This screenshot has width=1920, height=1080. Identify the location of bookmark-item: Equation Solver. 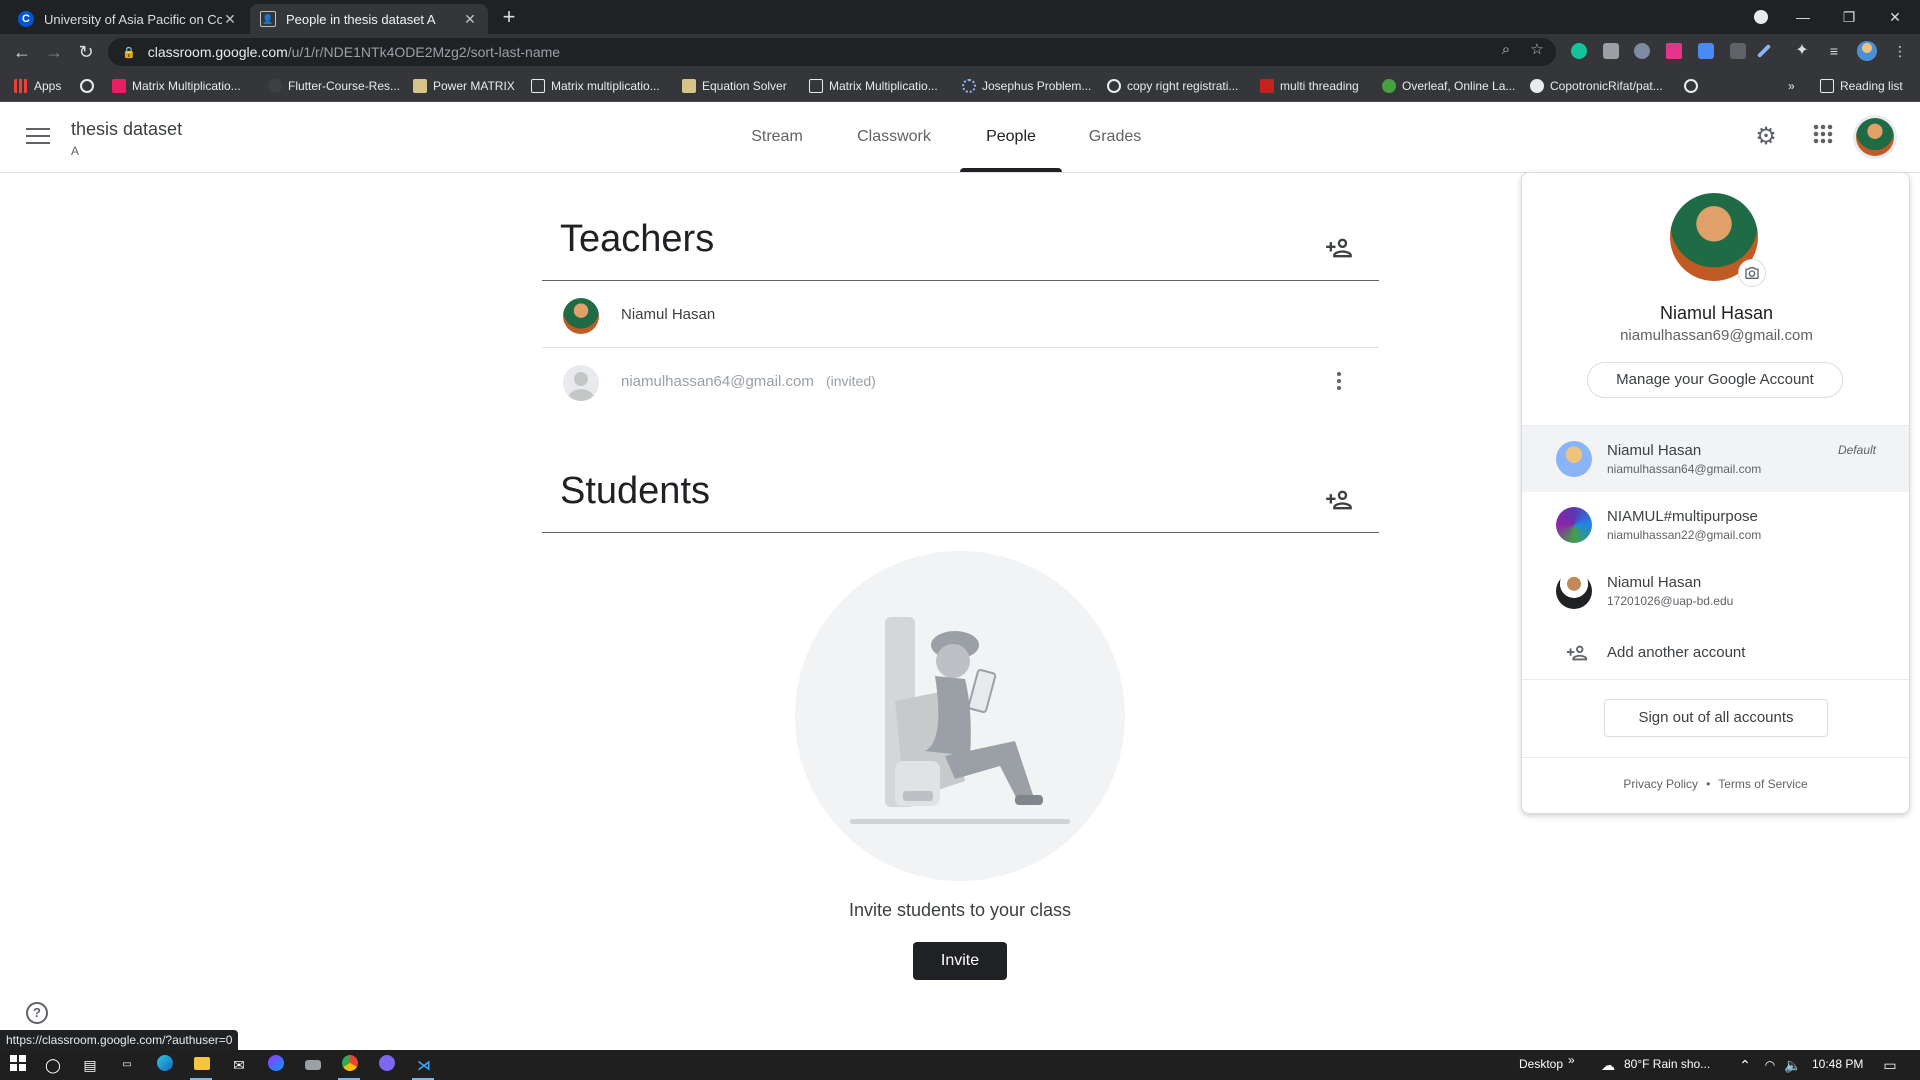
(734, 86).